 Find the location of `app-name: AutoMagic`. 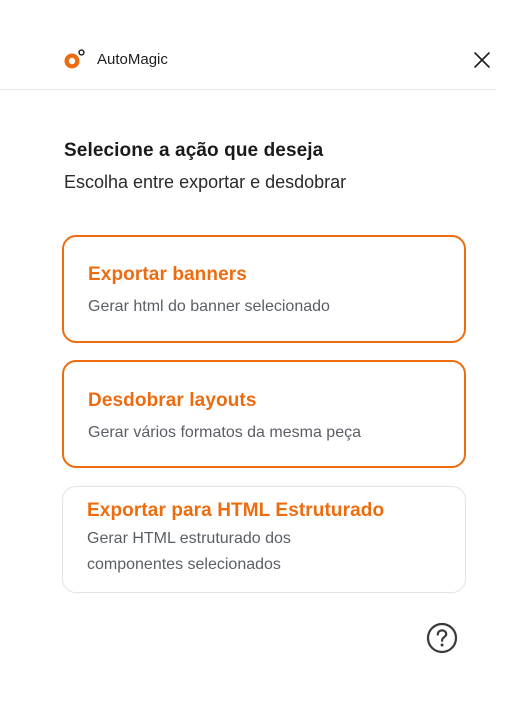

app-name: AutoMagic is located at coordinates (132, 59).